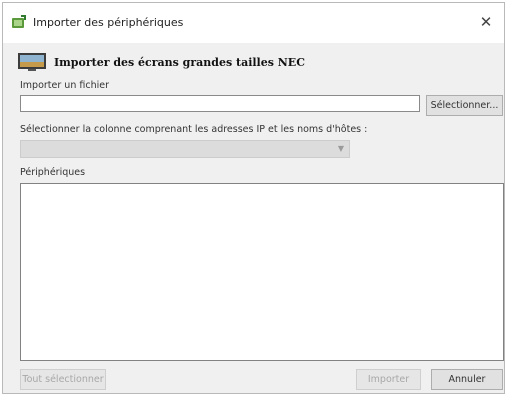  What do you see at coordinates (63, 379) in the screenshot?
I see `select-all-button: Tout sélectionner` at bounding box center [63, 379].